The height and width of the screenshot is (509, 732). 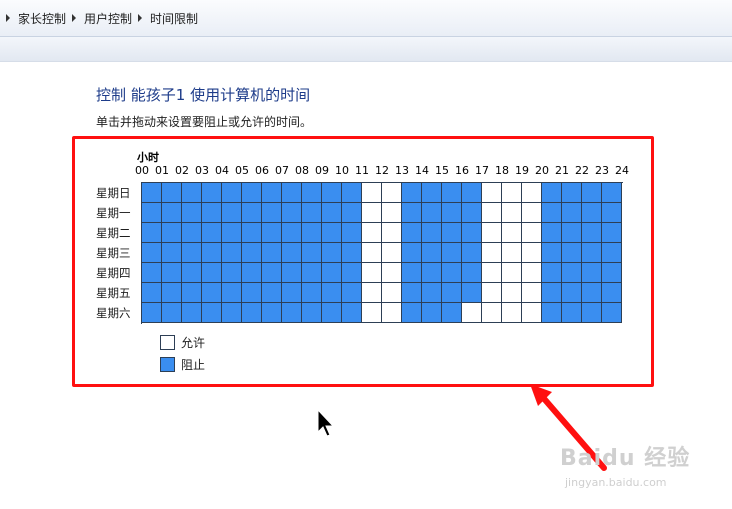 What do you see at coordinates (366, 49) in the screenshot?
I see `toolbar-strip` at bounding box center [366, 49].